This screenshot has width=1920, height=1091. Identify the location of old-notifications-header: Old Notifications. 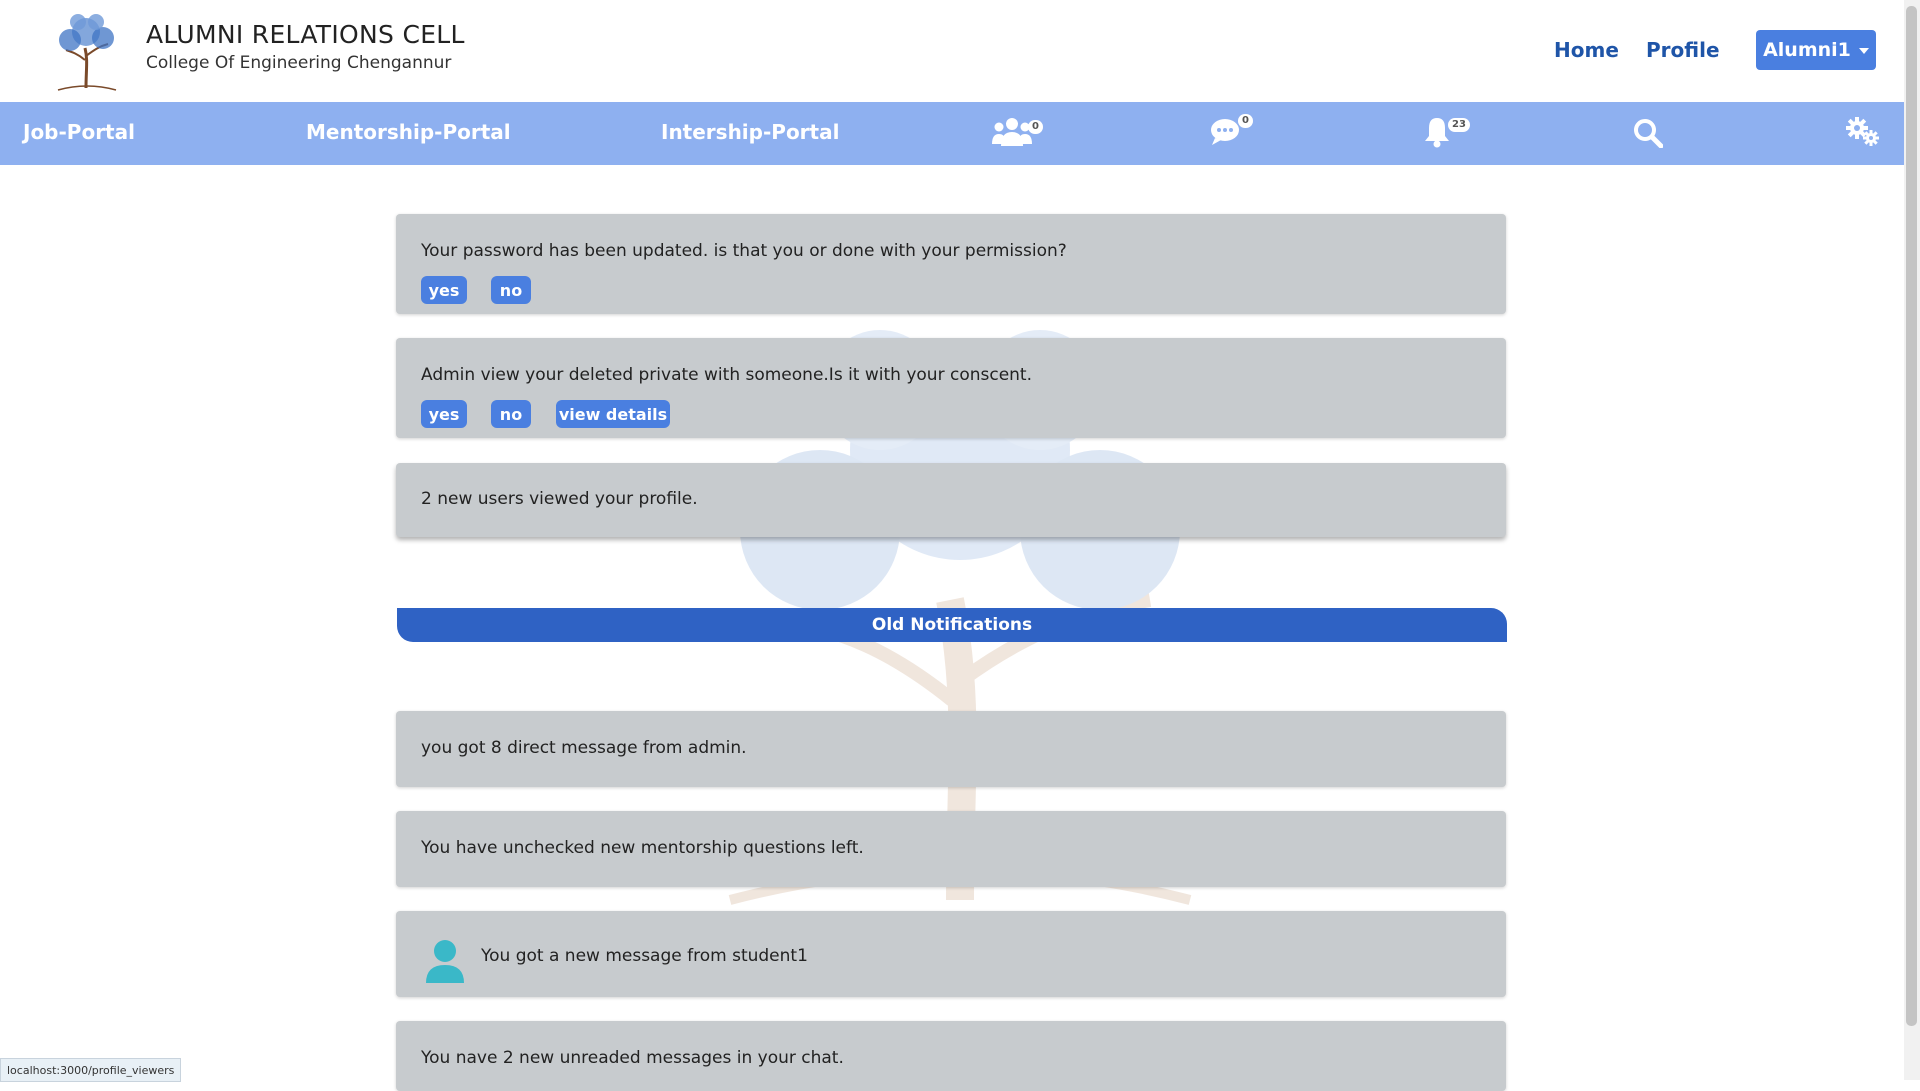
(952, 625).